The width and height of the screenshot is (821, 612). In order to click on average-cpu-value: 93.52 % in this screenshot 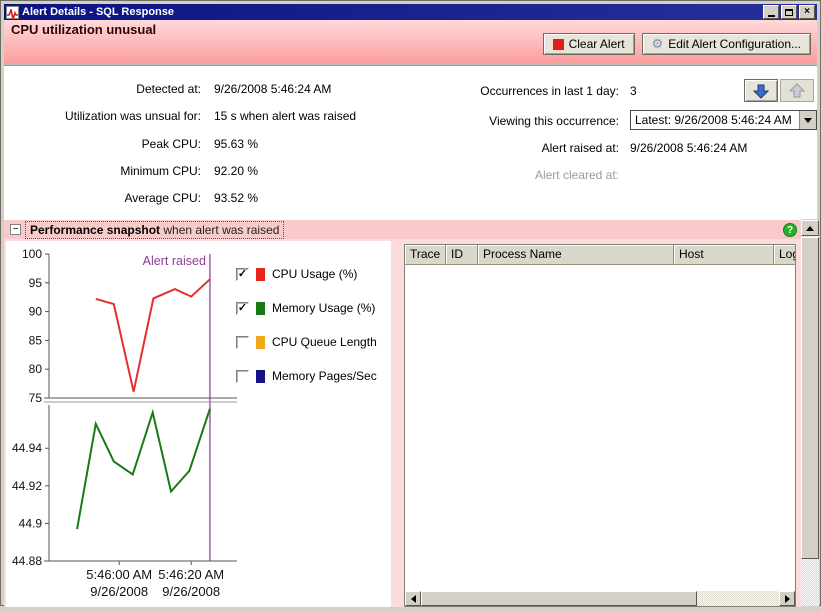, I will do `click(236, 198)`.